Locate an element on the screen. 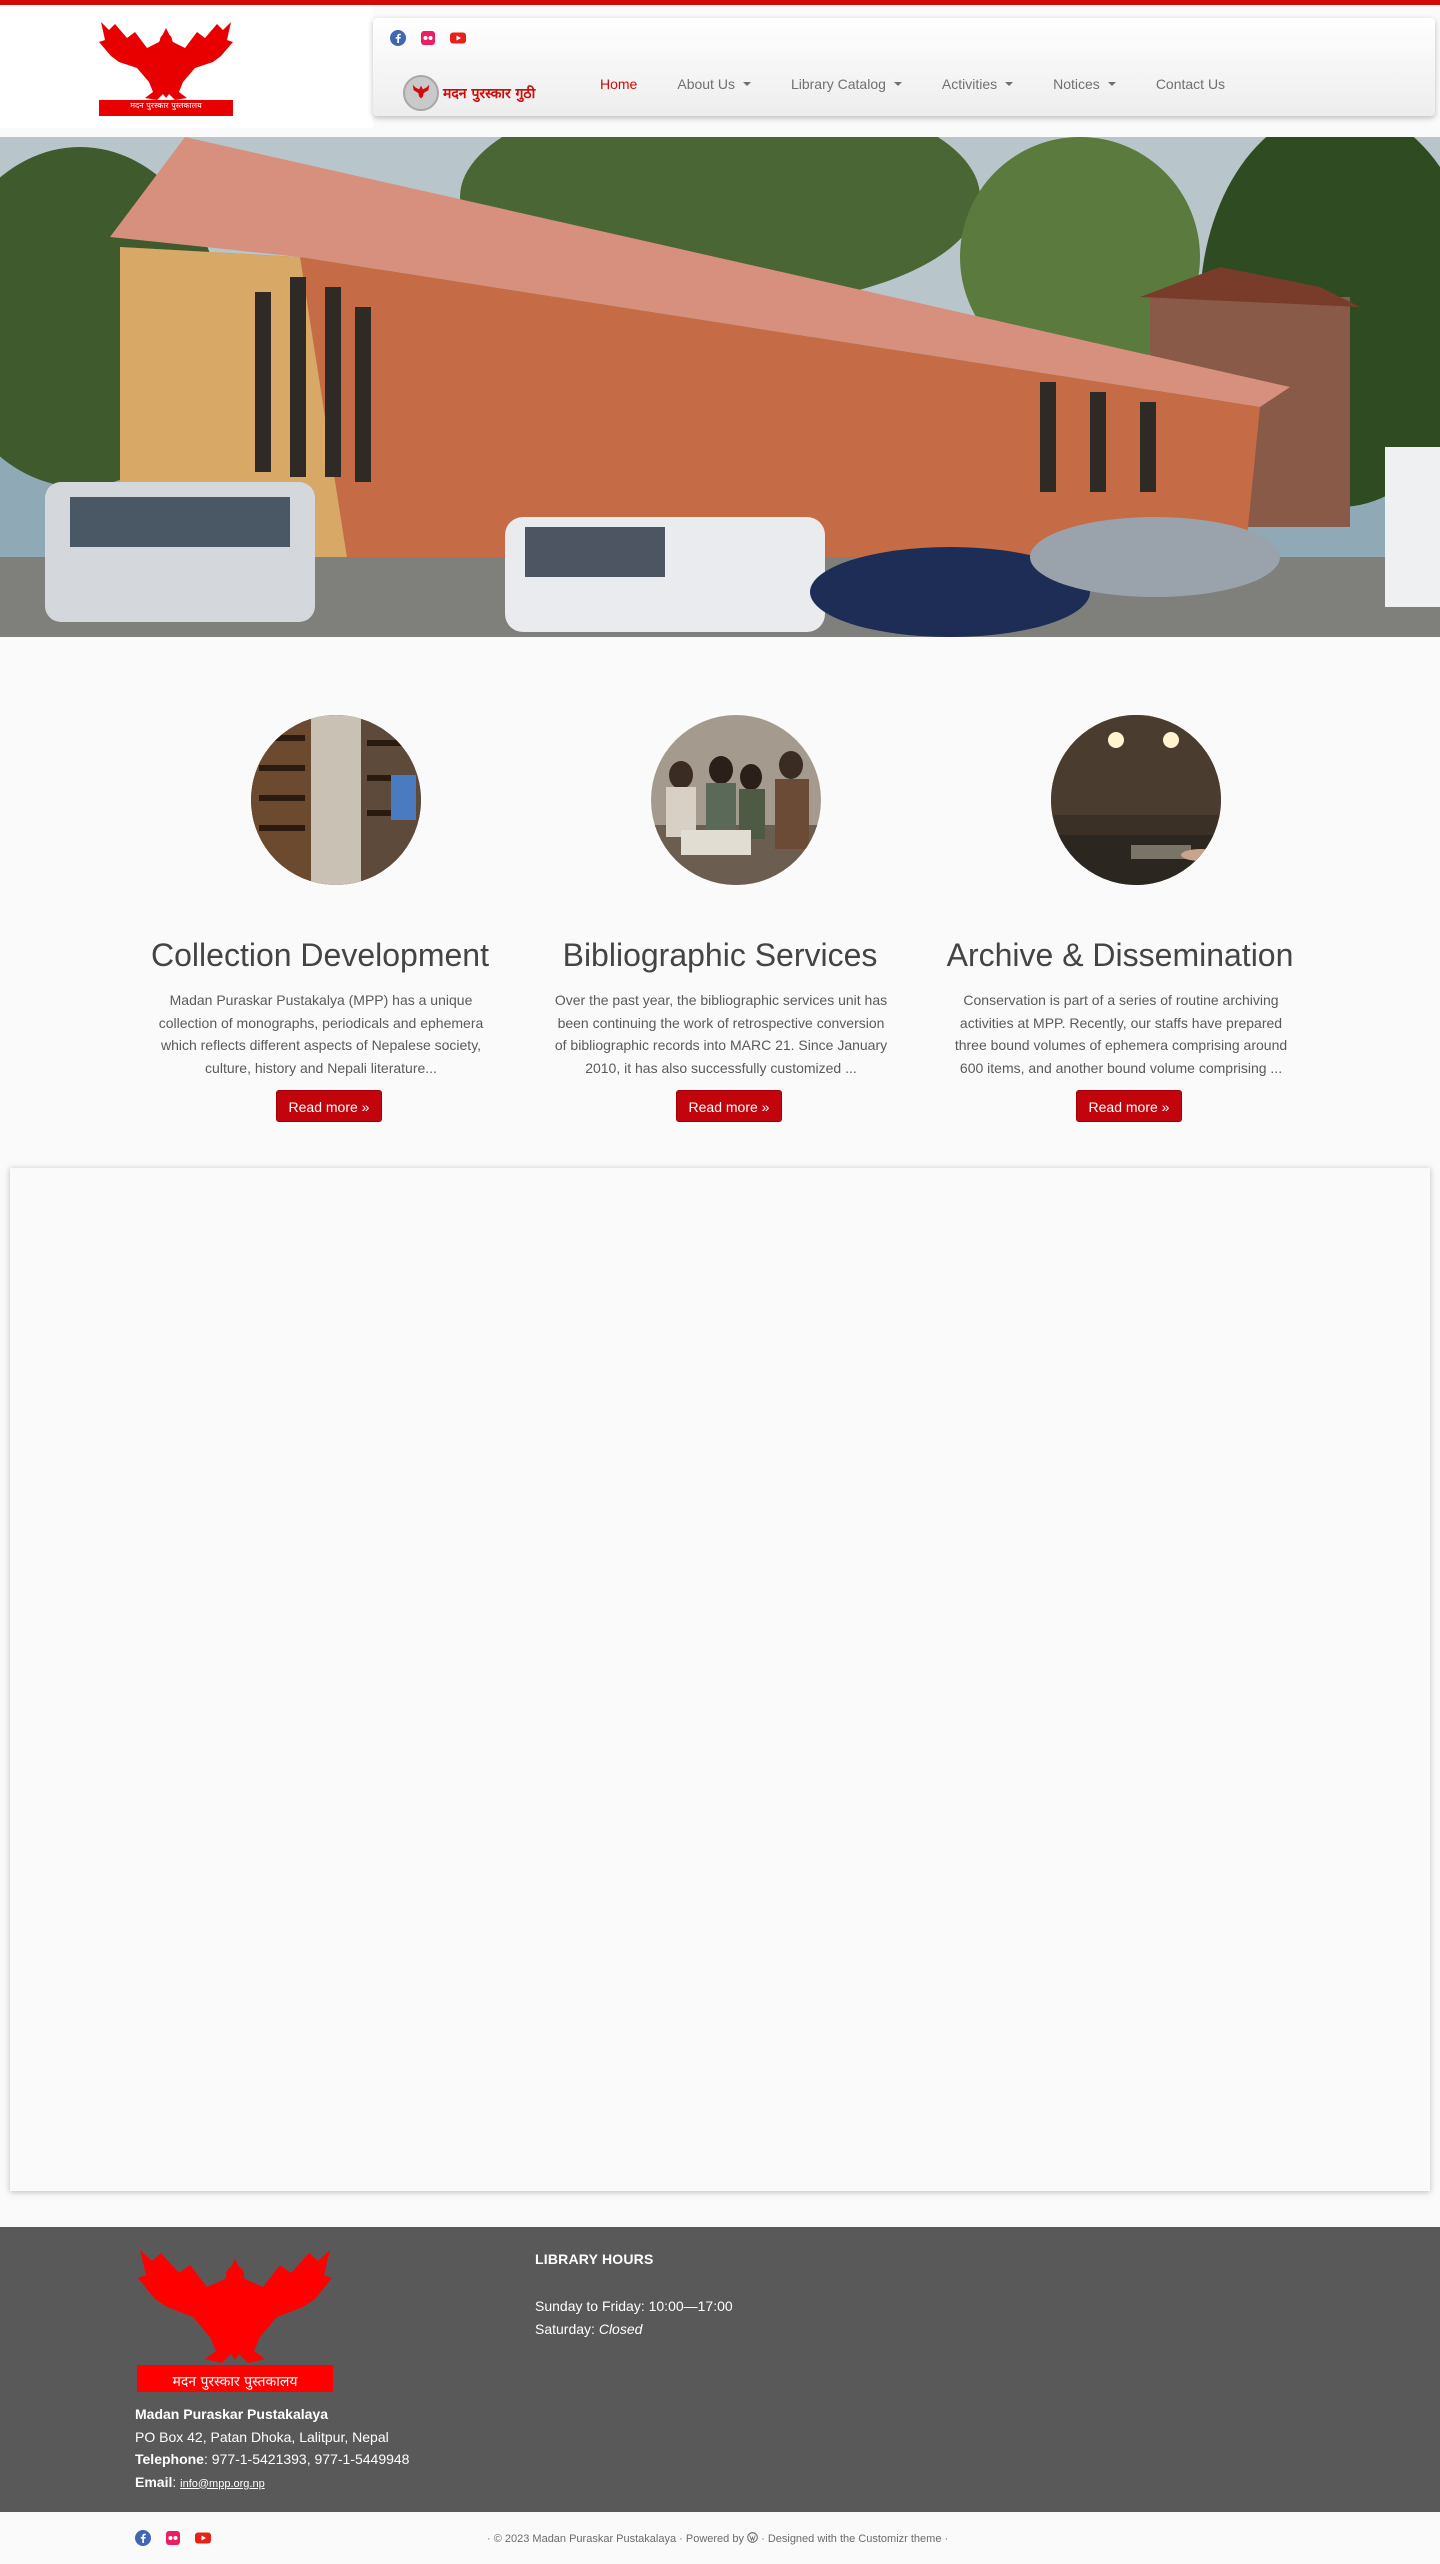  header-logo-area: मदन पुरस्कार पुस्तकालय is located at coordinates (186, 66).